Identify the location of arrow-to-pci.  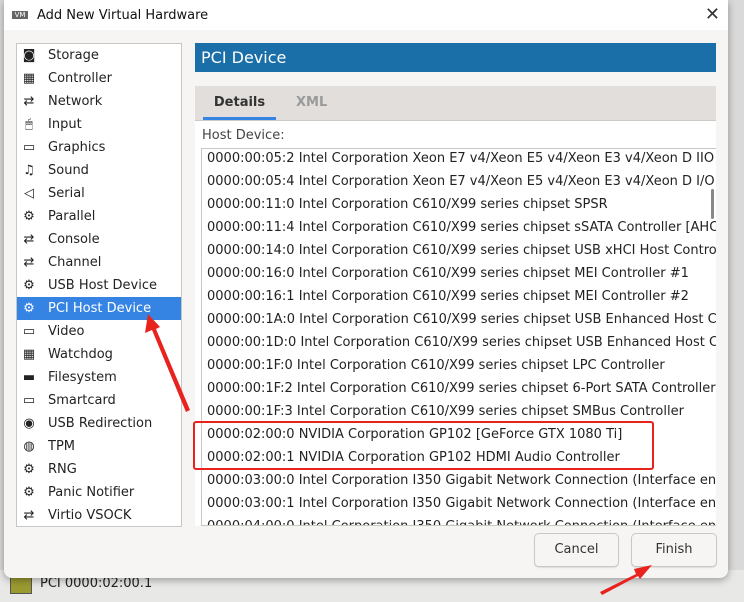
(167, 363).